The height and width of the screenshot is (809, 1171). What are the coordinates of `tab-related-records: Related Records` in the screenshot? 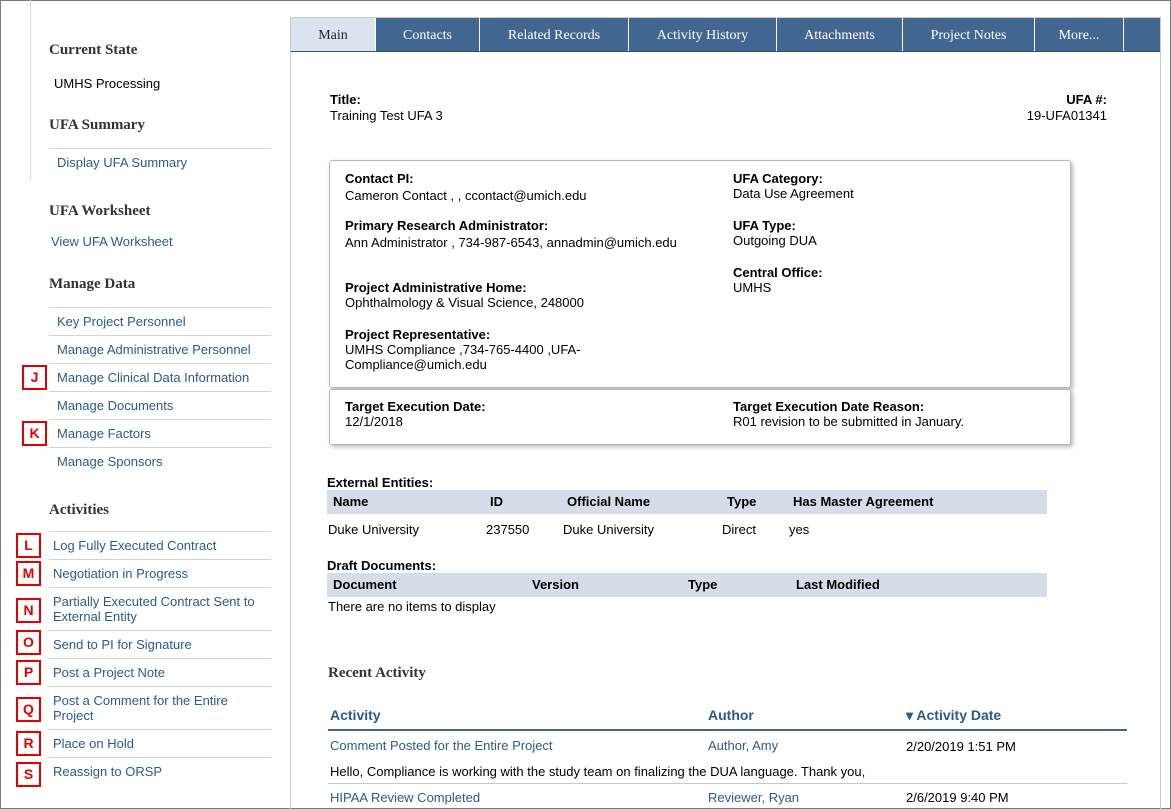 It's located at (554, 34).